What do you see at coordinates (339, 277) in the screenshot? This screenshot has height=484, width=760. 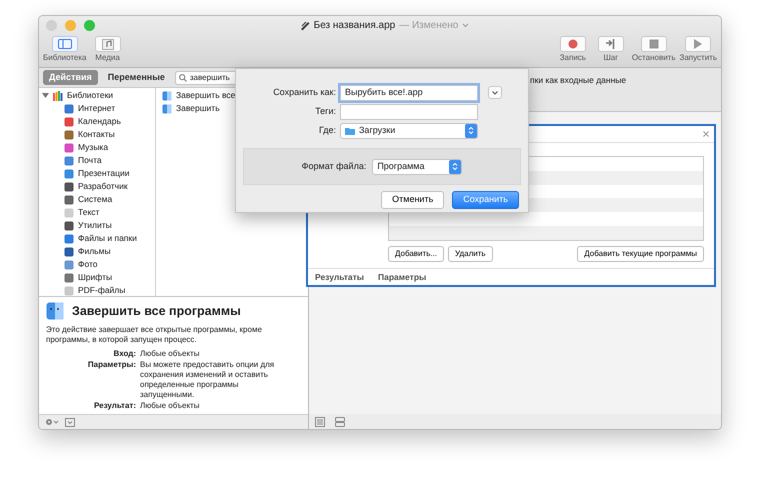 I see `card-tab: Результаты` at bounding box center [339, 277].